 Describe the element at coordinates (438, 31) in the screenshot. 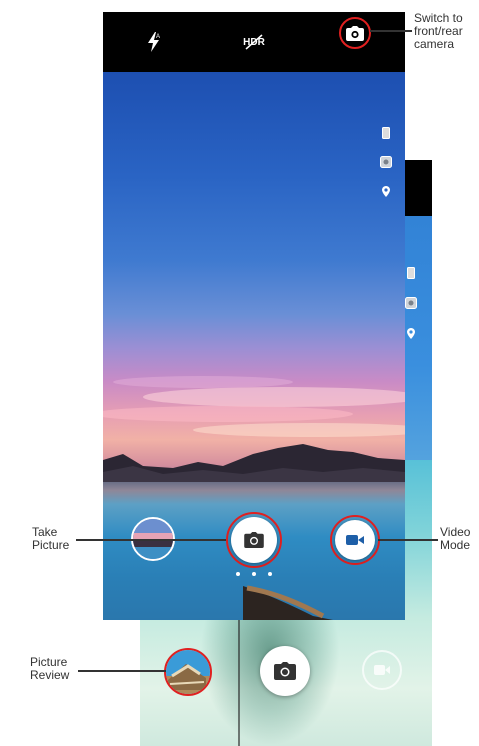

I see `switch-camera-callout: Switch to front/rear camera` at that location.